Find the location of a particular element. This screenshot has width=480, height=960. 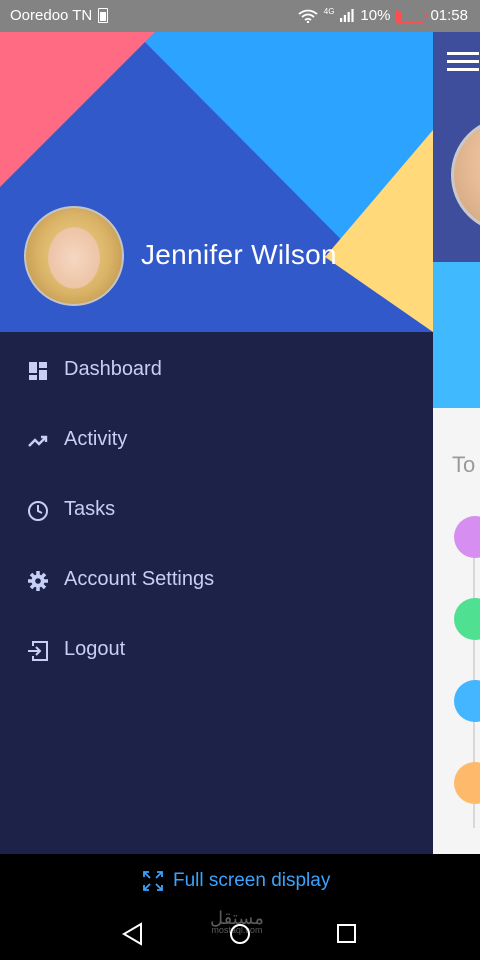

system-navigation-buttons is located at coordinates (239, 934).